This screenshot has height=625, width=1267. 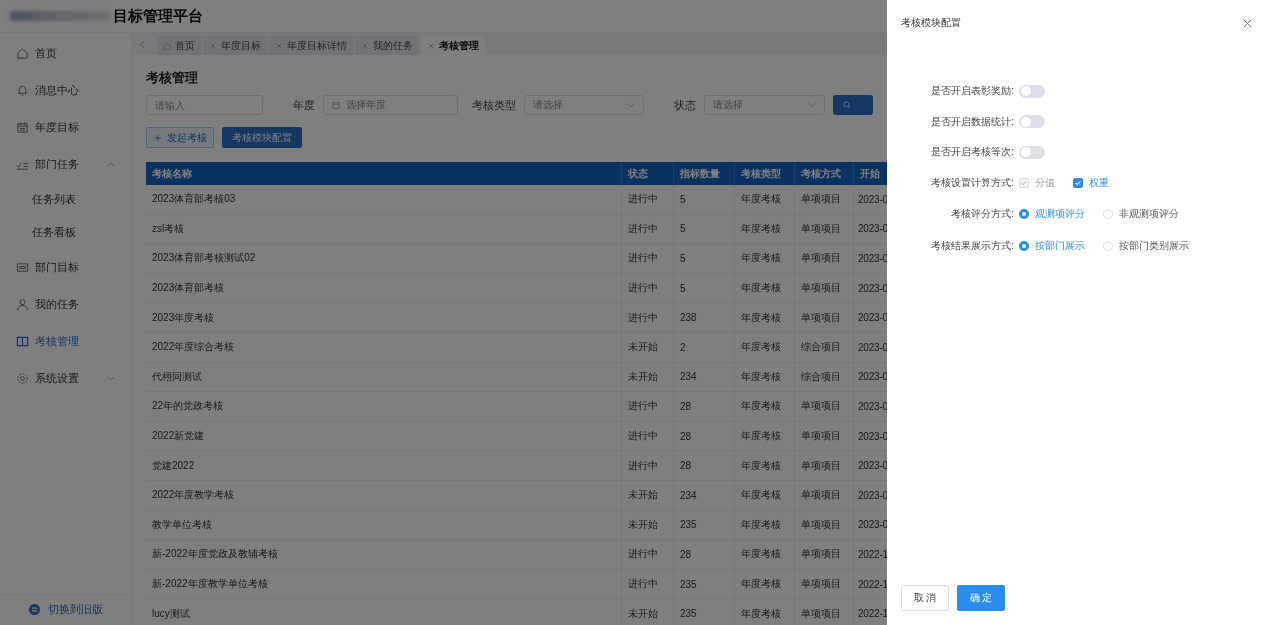 What do you see at coordinates (1078, 182) in the screenshot?
I see `checkbox` at bounding box center [1078, 182].